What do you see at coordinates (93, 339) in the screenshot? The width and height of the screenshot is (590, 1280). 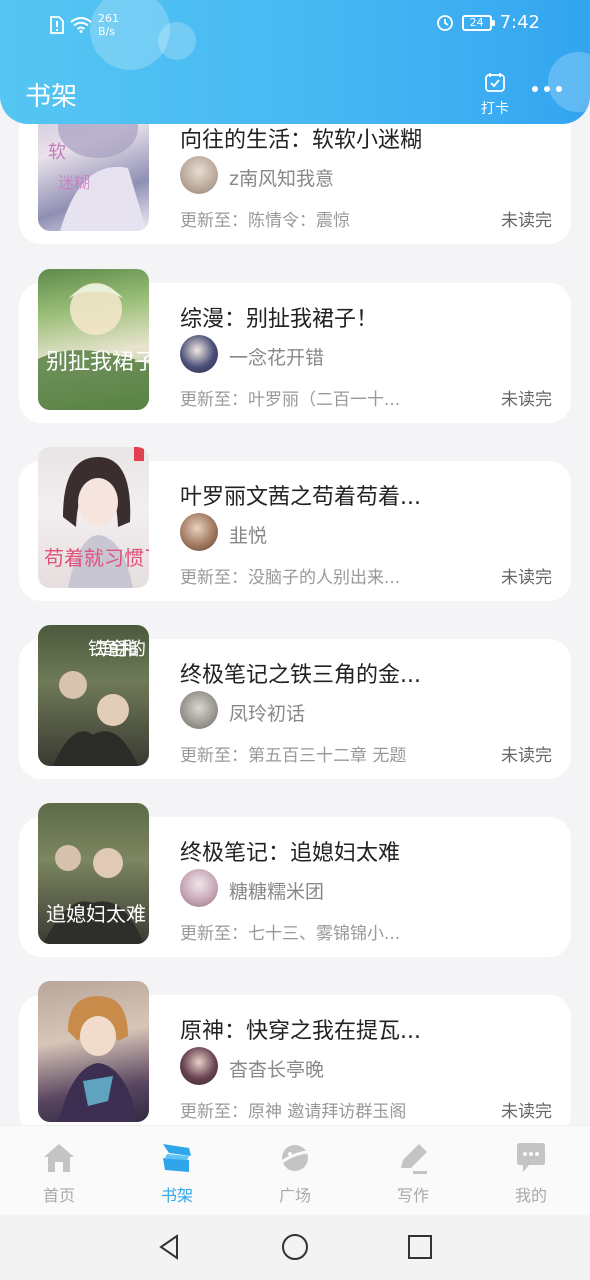 I see `book-cover: 别扯我裙子` at bounding box center [93, 339].